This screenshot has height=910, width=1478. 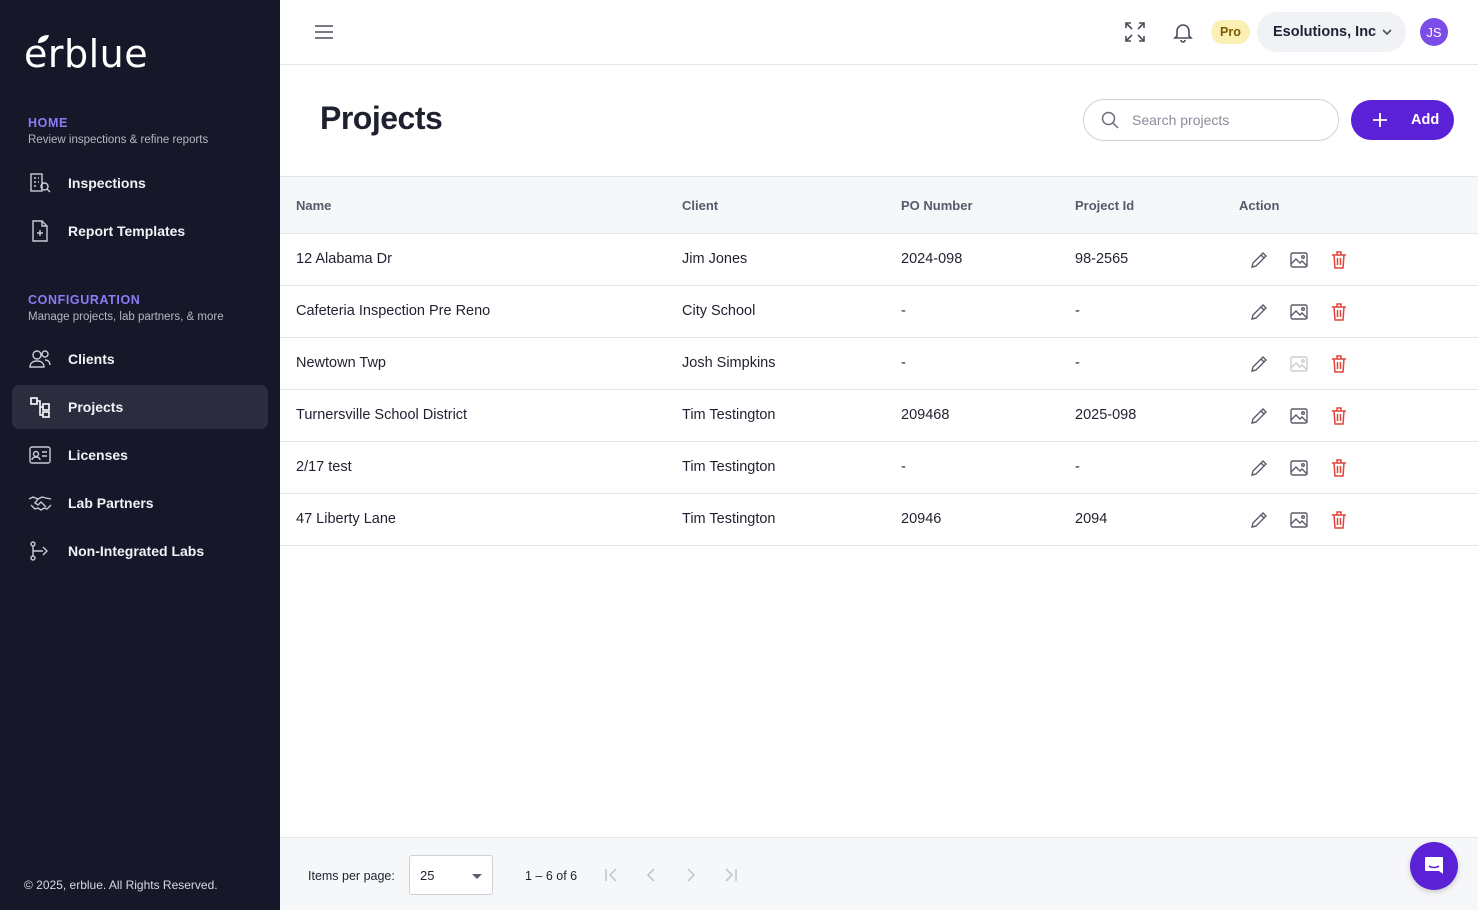 What do you see at coordinates (324, 32) in the screenshot?
I see `hamburger-menu-icon` at bounding box center [324, 32].